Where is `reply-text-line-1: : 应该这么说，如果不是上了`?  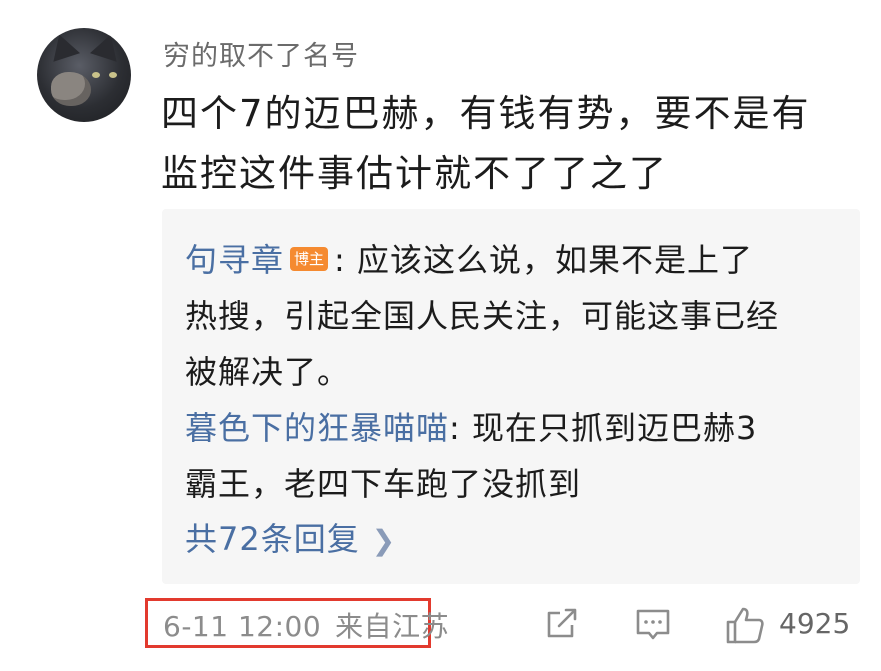
reply-text-line-1: : 应该这么说，如果不是上了 is located at coordinates (543, 260).